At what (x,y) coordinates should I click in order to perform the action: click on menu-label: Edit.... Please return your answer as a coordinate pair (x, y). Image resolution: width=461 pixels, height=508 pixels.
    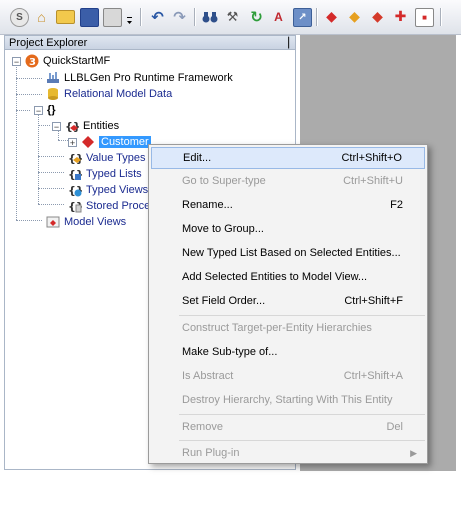
    Looking at the image, I should click on (197, 158).